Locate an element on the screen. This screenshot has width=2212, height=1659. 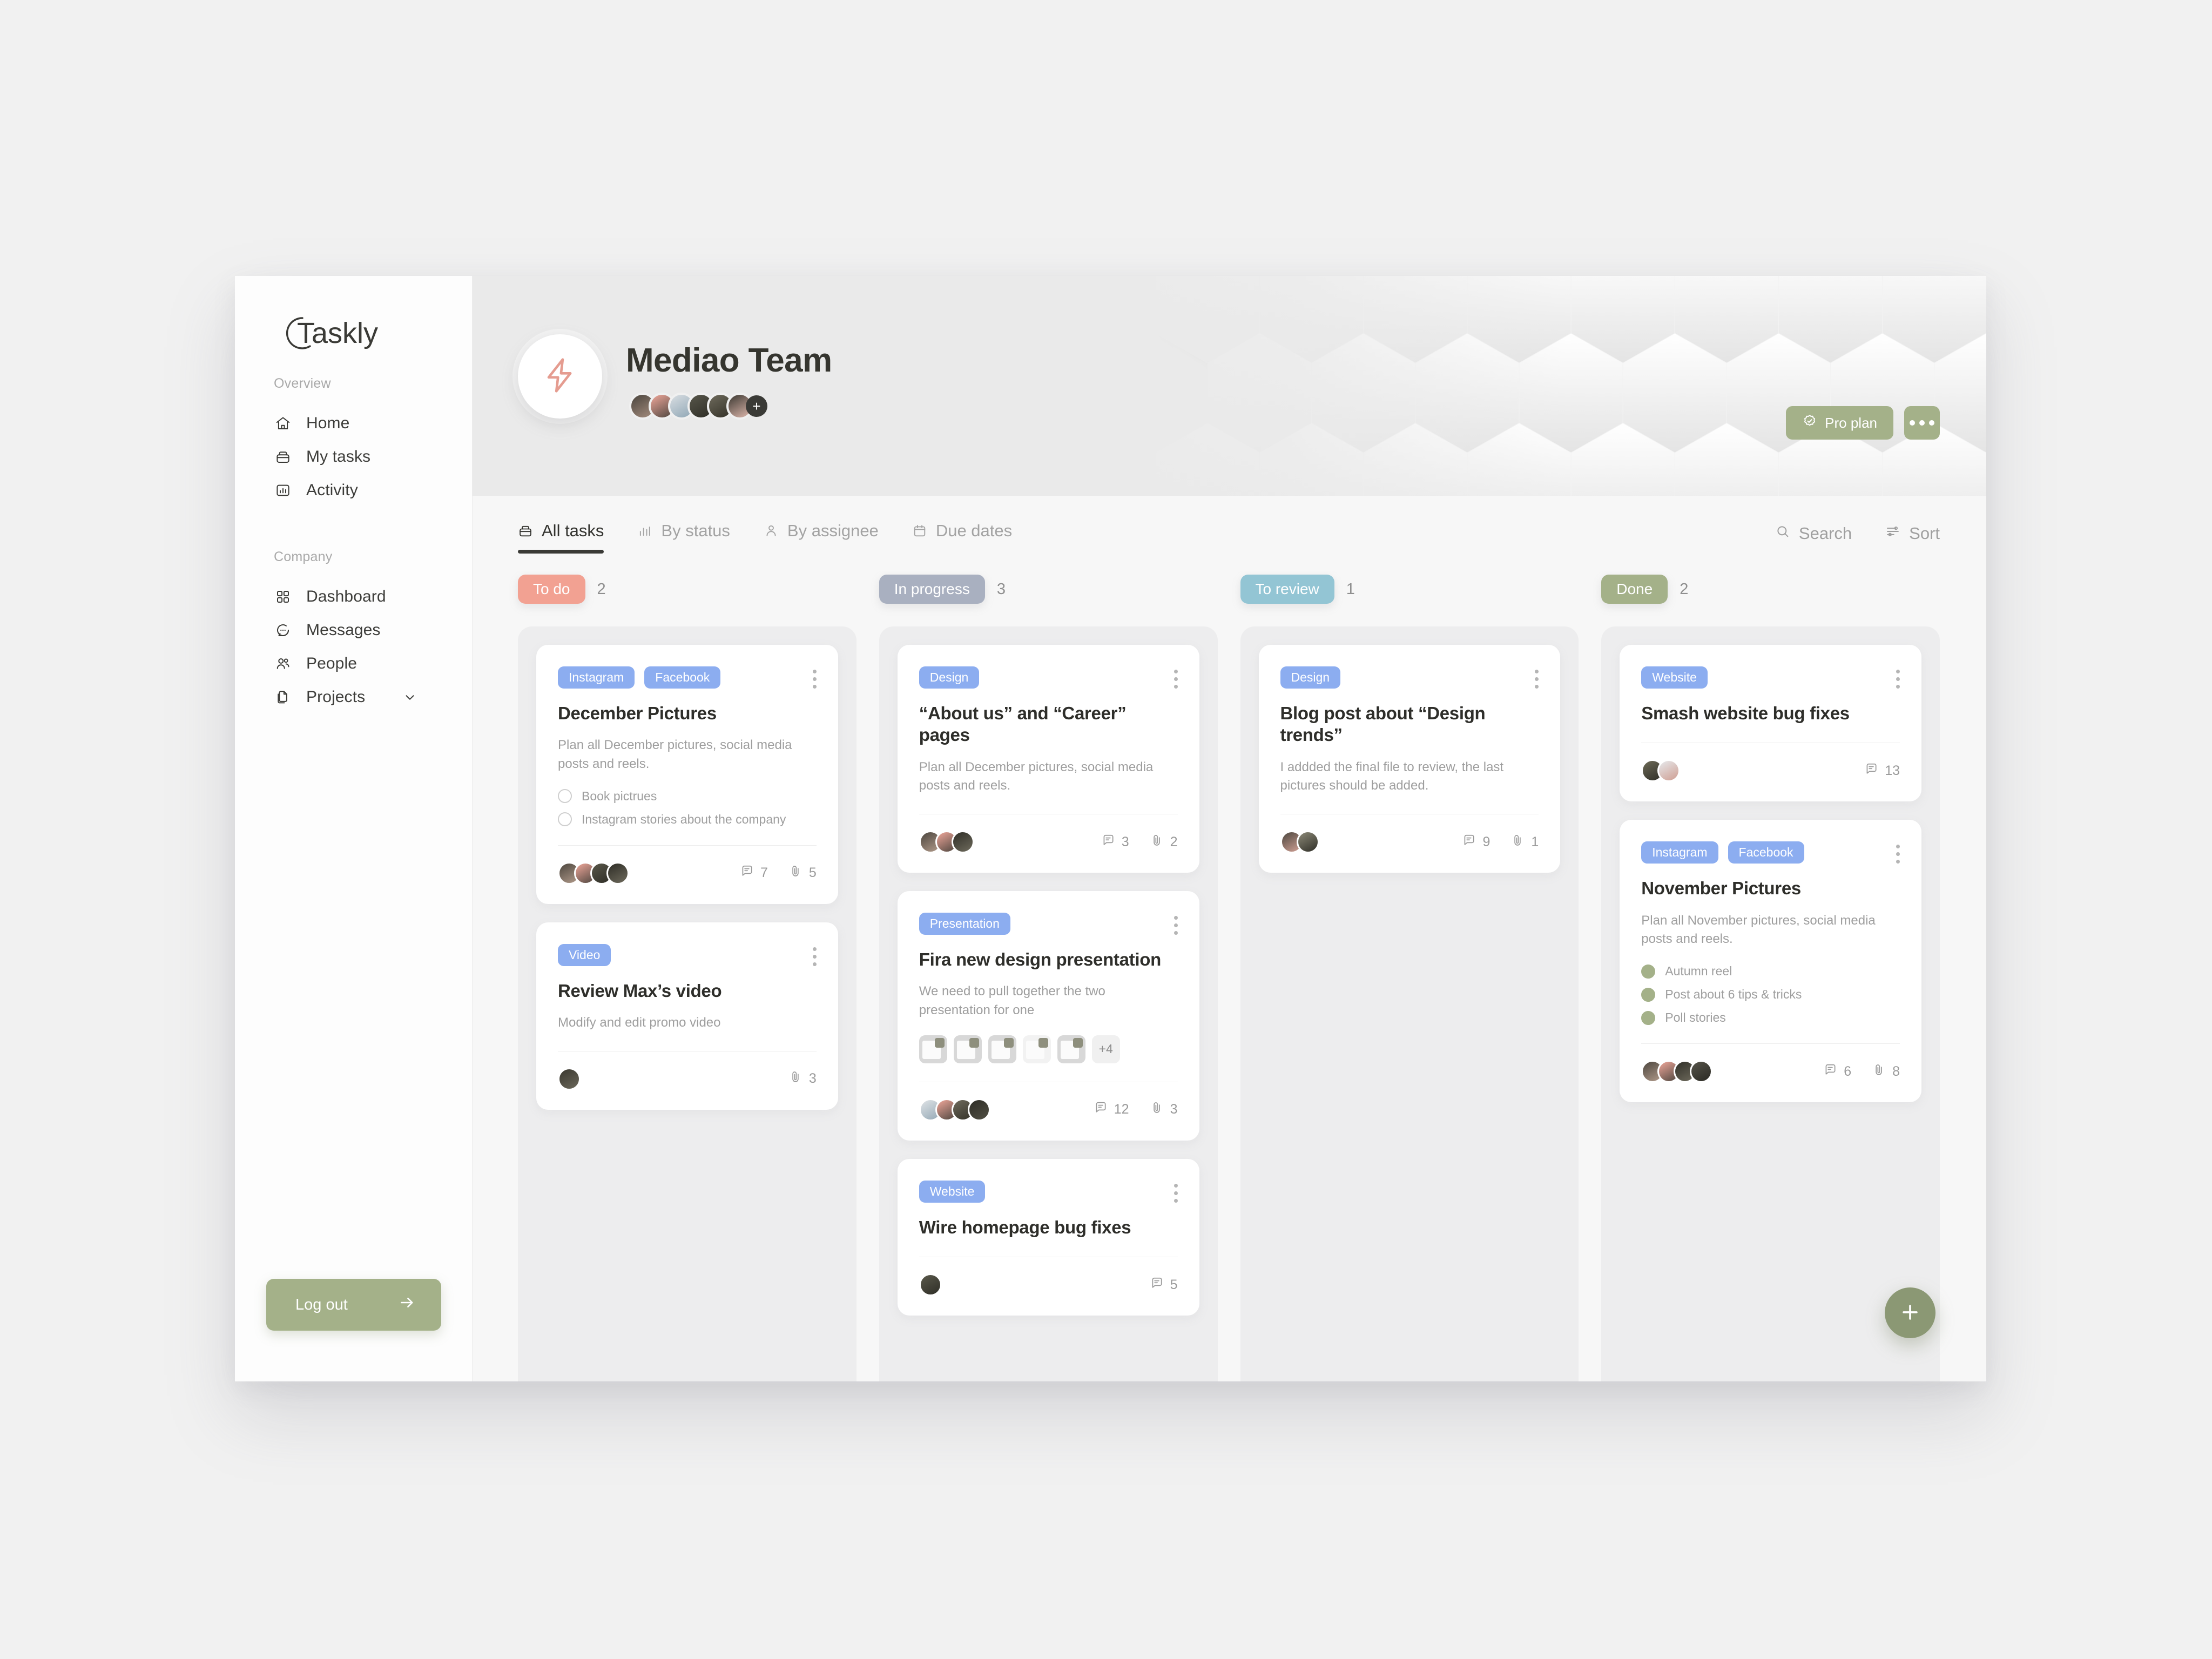
sort-label: Sort is located at coordinates (1924, 533).